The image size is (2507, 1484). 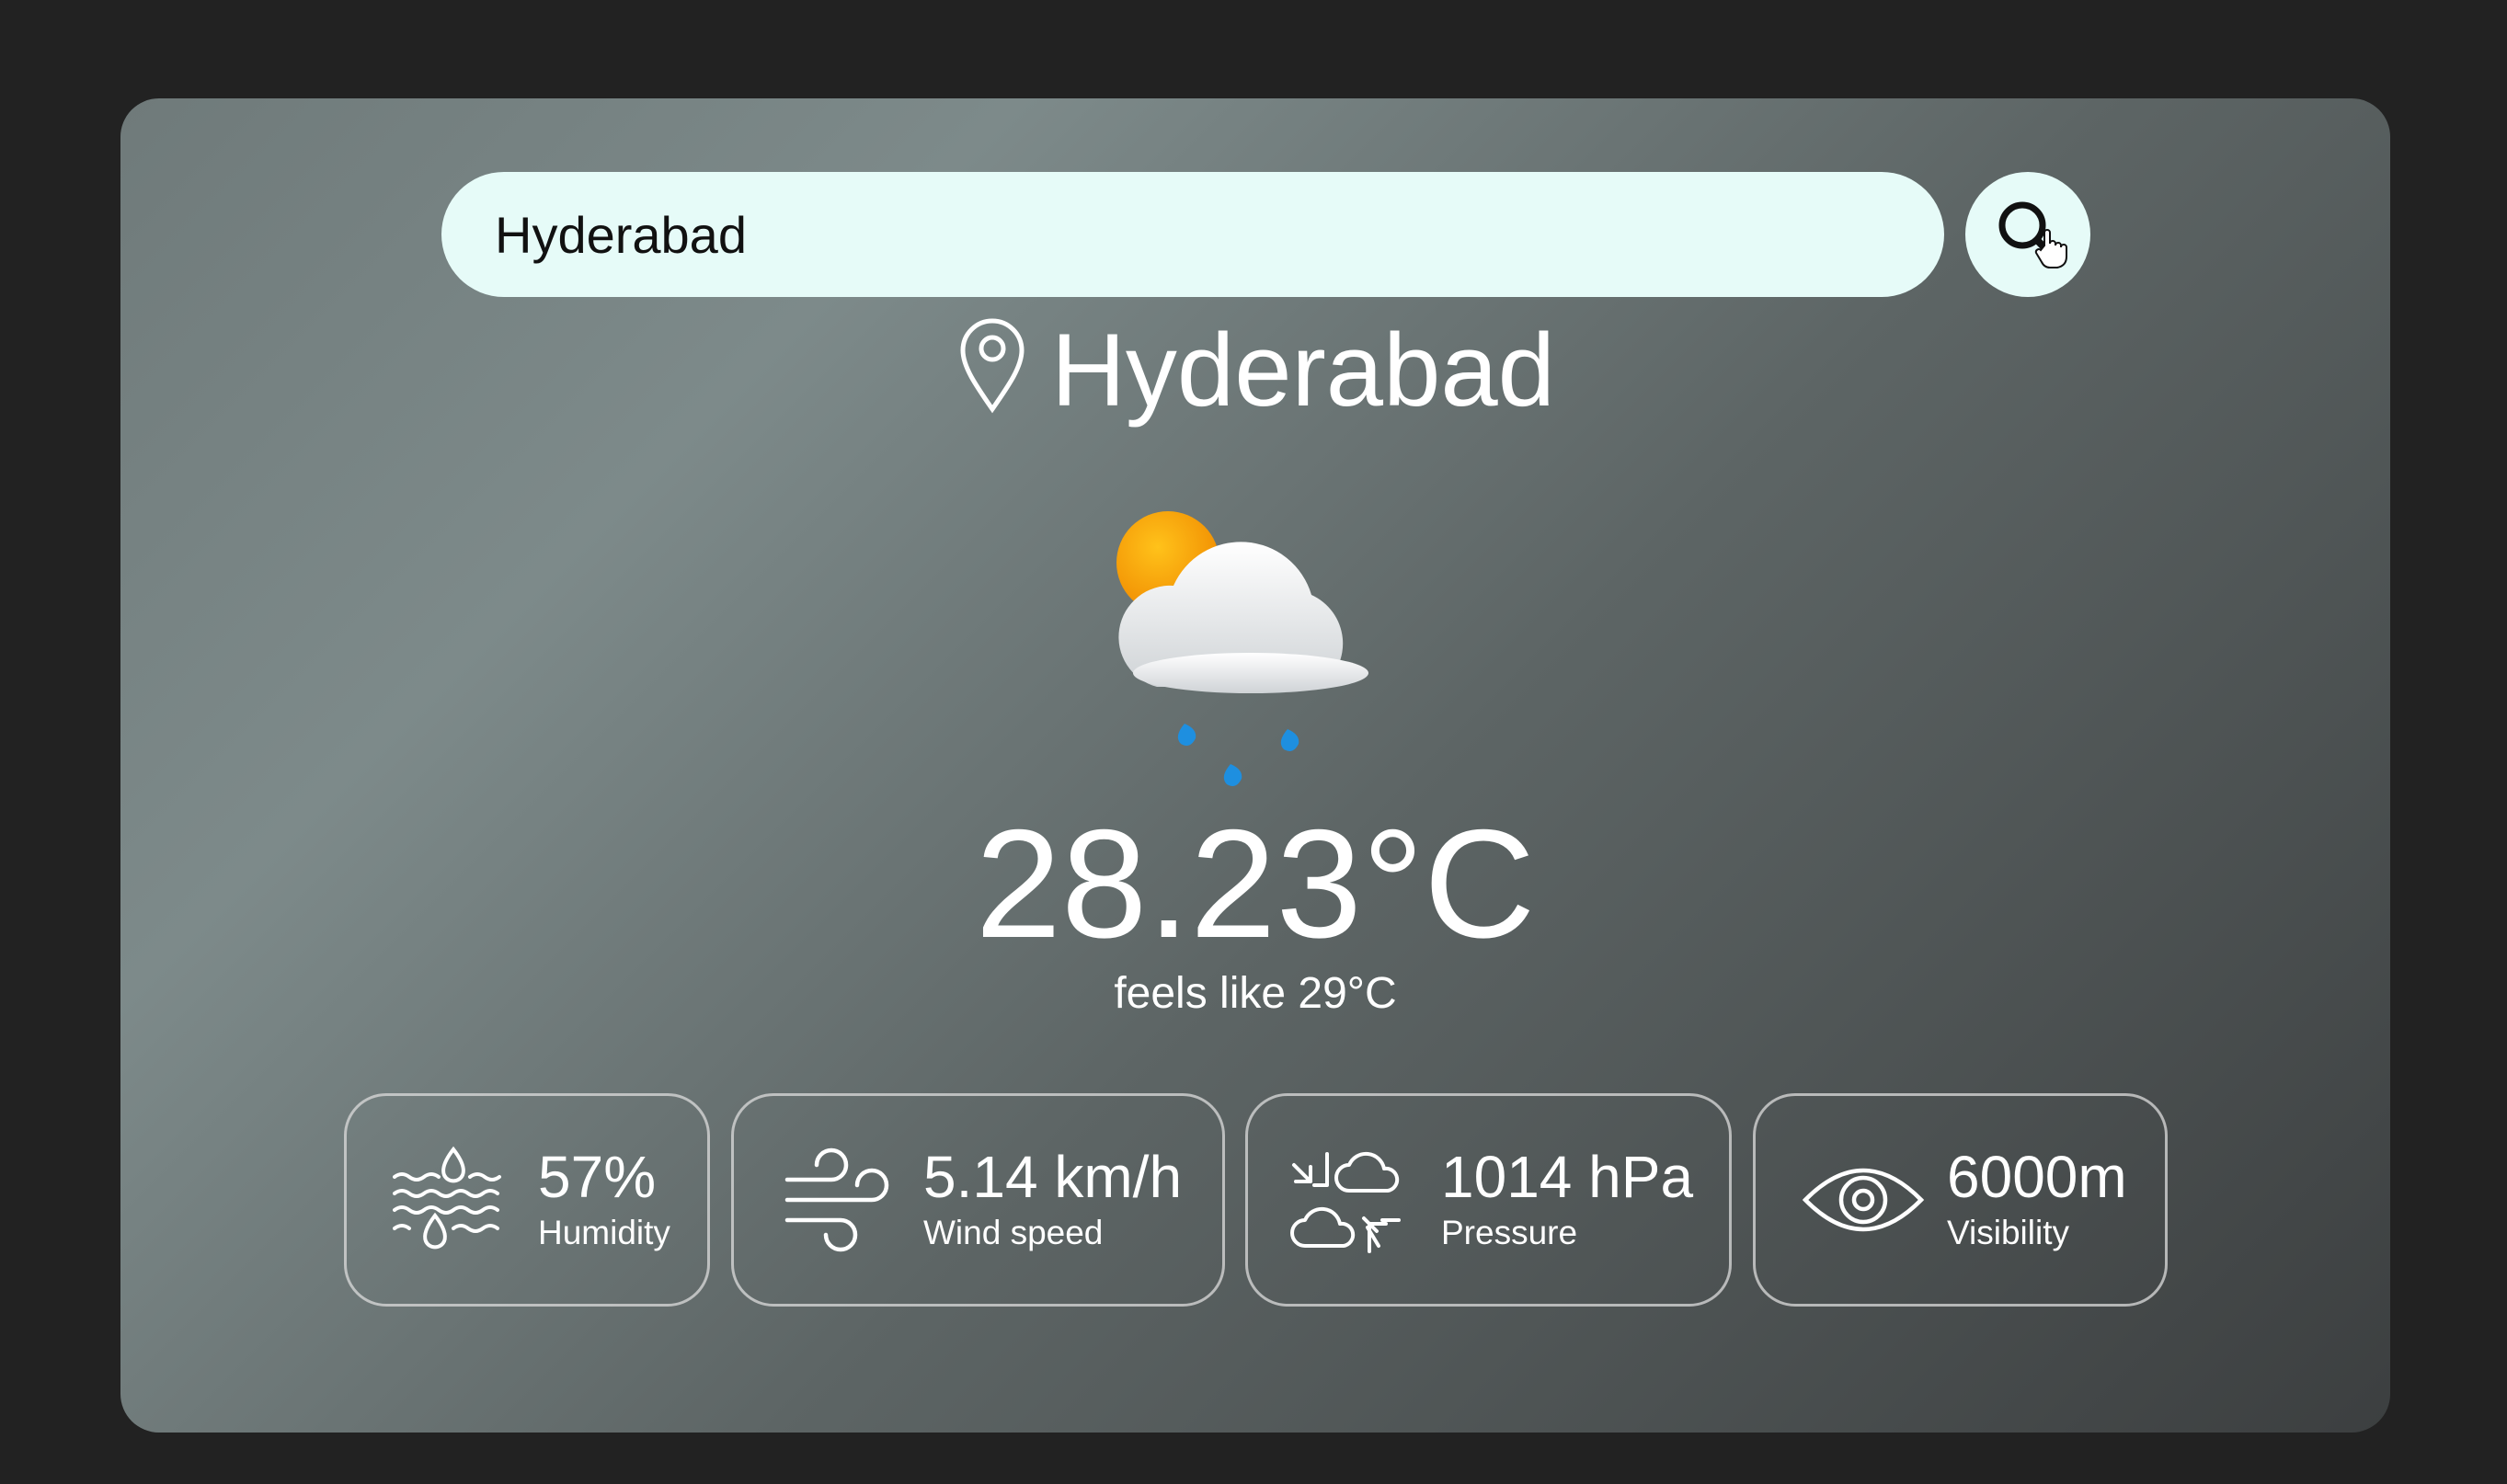 I want to click on humidity-icon, so click(x=447, y=1198).